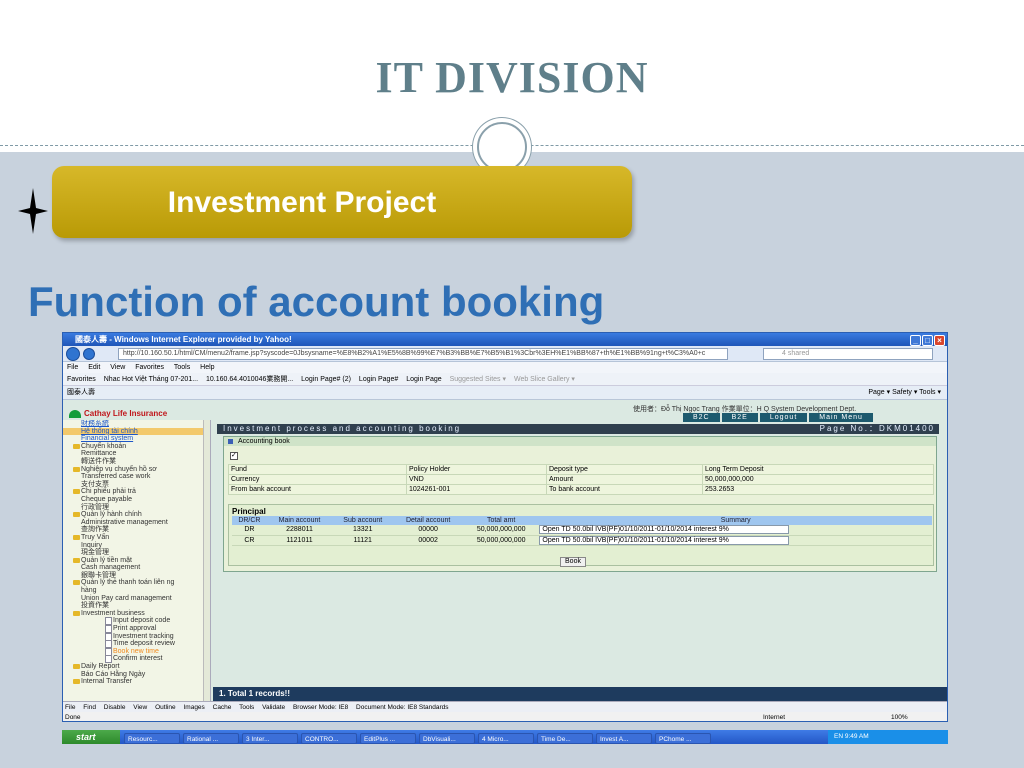 Image resolution: width=1024 pixels, height=768 pixels. What do you see at coordinates (402, 707) in the screenshot?
I see `devbar-item: Document Mode: IE8 Standards` at bounding box center [402, 707].